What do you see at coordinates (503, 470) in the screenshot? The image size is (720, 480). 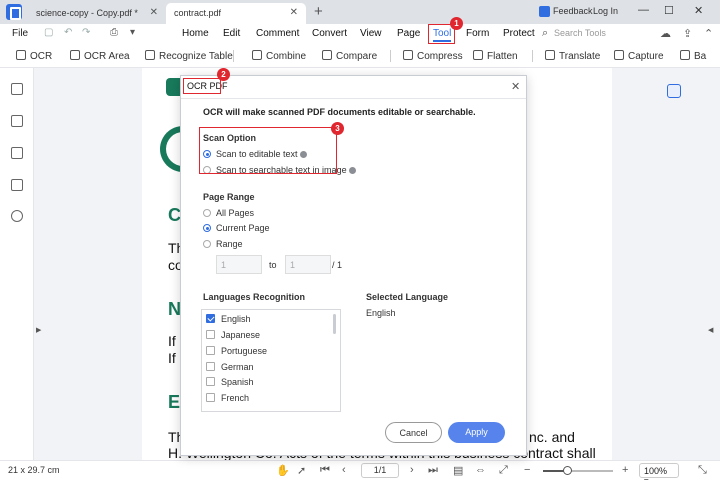 I see `fit-page-icon: ⤢` at bounding box center [503, 470].